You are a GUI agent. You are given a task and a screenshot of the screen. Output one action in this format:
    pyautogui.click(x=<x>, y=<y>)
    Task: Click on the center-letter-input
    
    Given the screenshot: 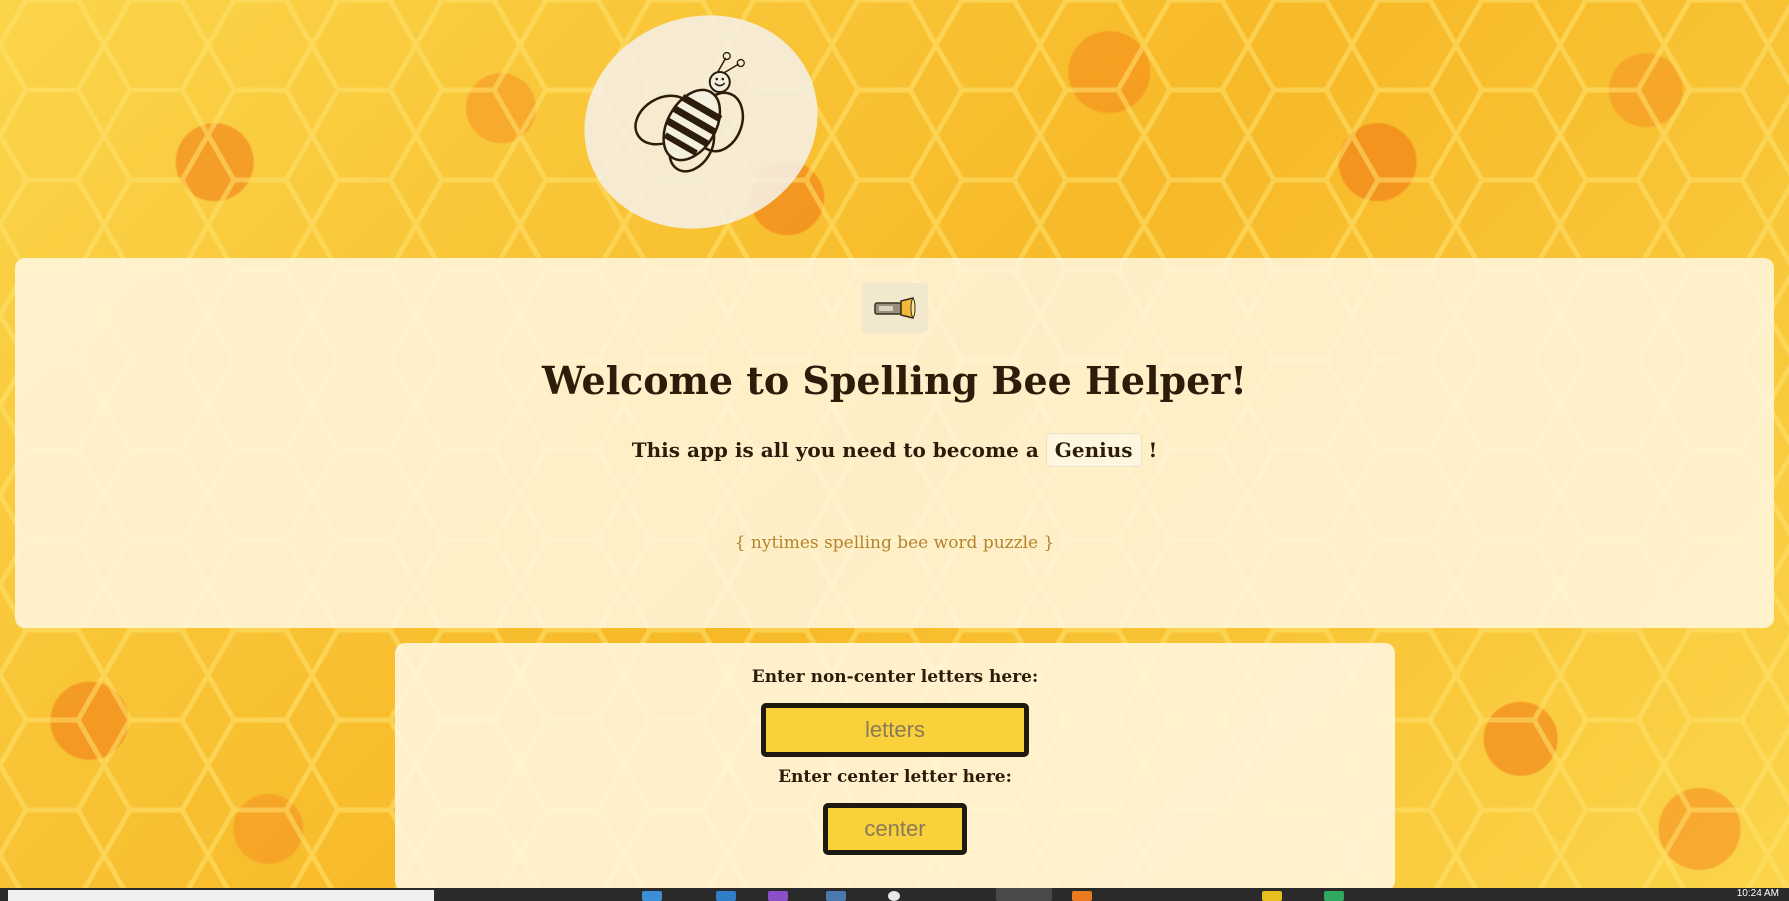 What is the action you would take?
    pyautogui.click(x=895, y=829)
    